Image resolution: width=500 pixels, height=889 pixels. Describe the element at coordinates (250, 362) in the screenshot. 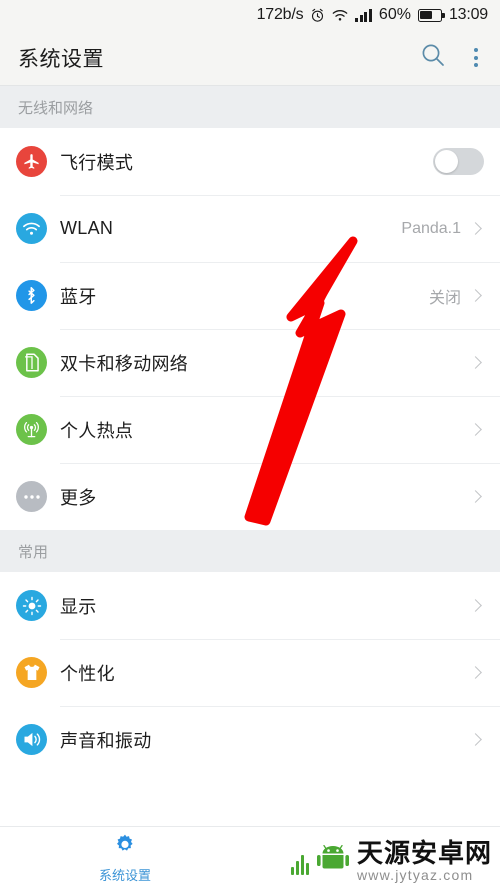

I see `settings-row-sim-card: 双卡和移动网络` at that location.